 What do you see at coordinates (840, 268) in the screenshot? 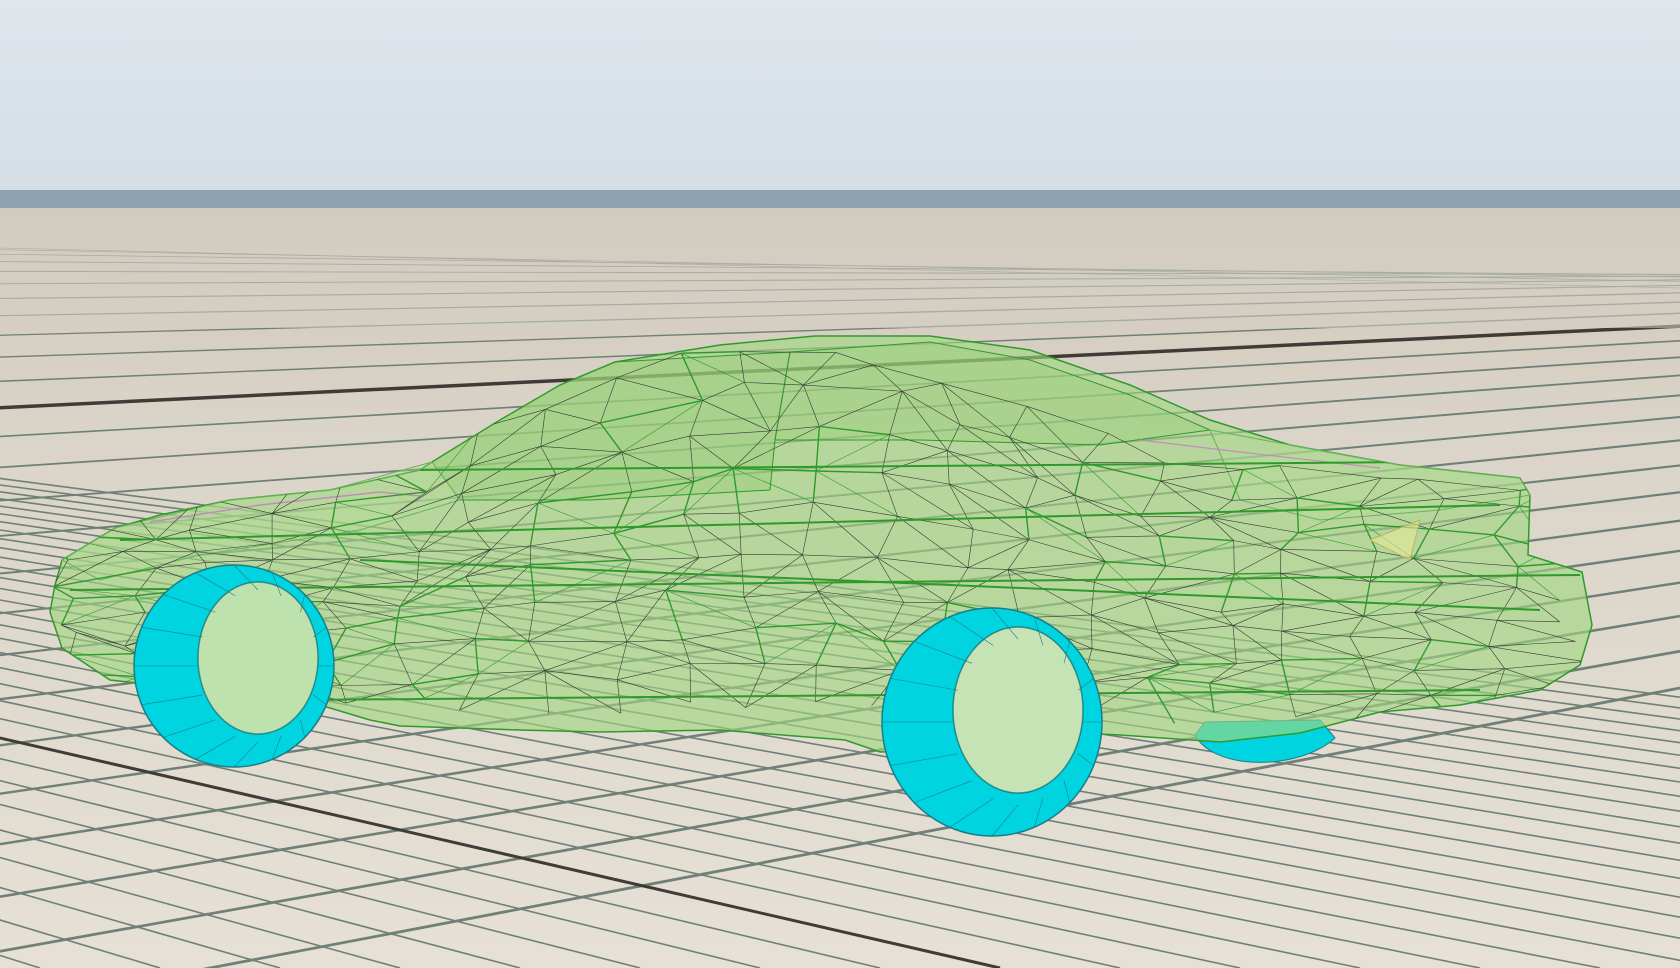
I see `horizon-haze` at bounding box center [840, 268].